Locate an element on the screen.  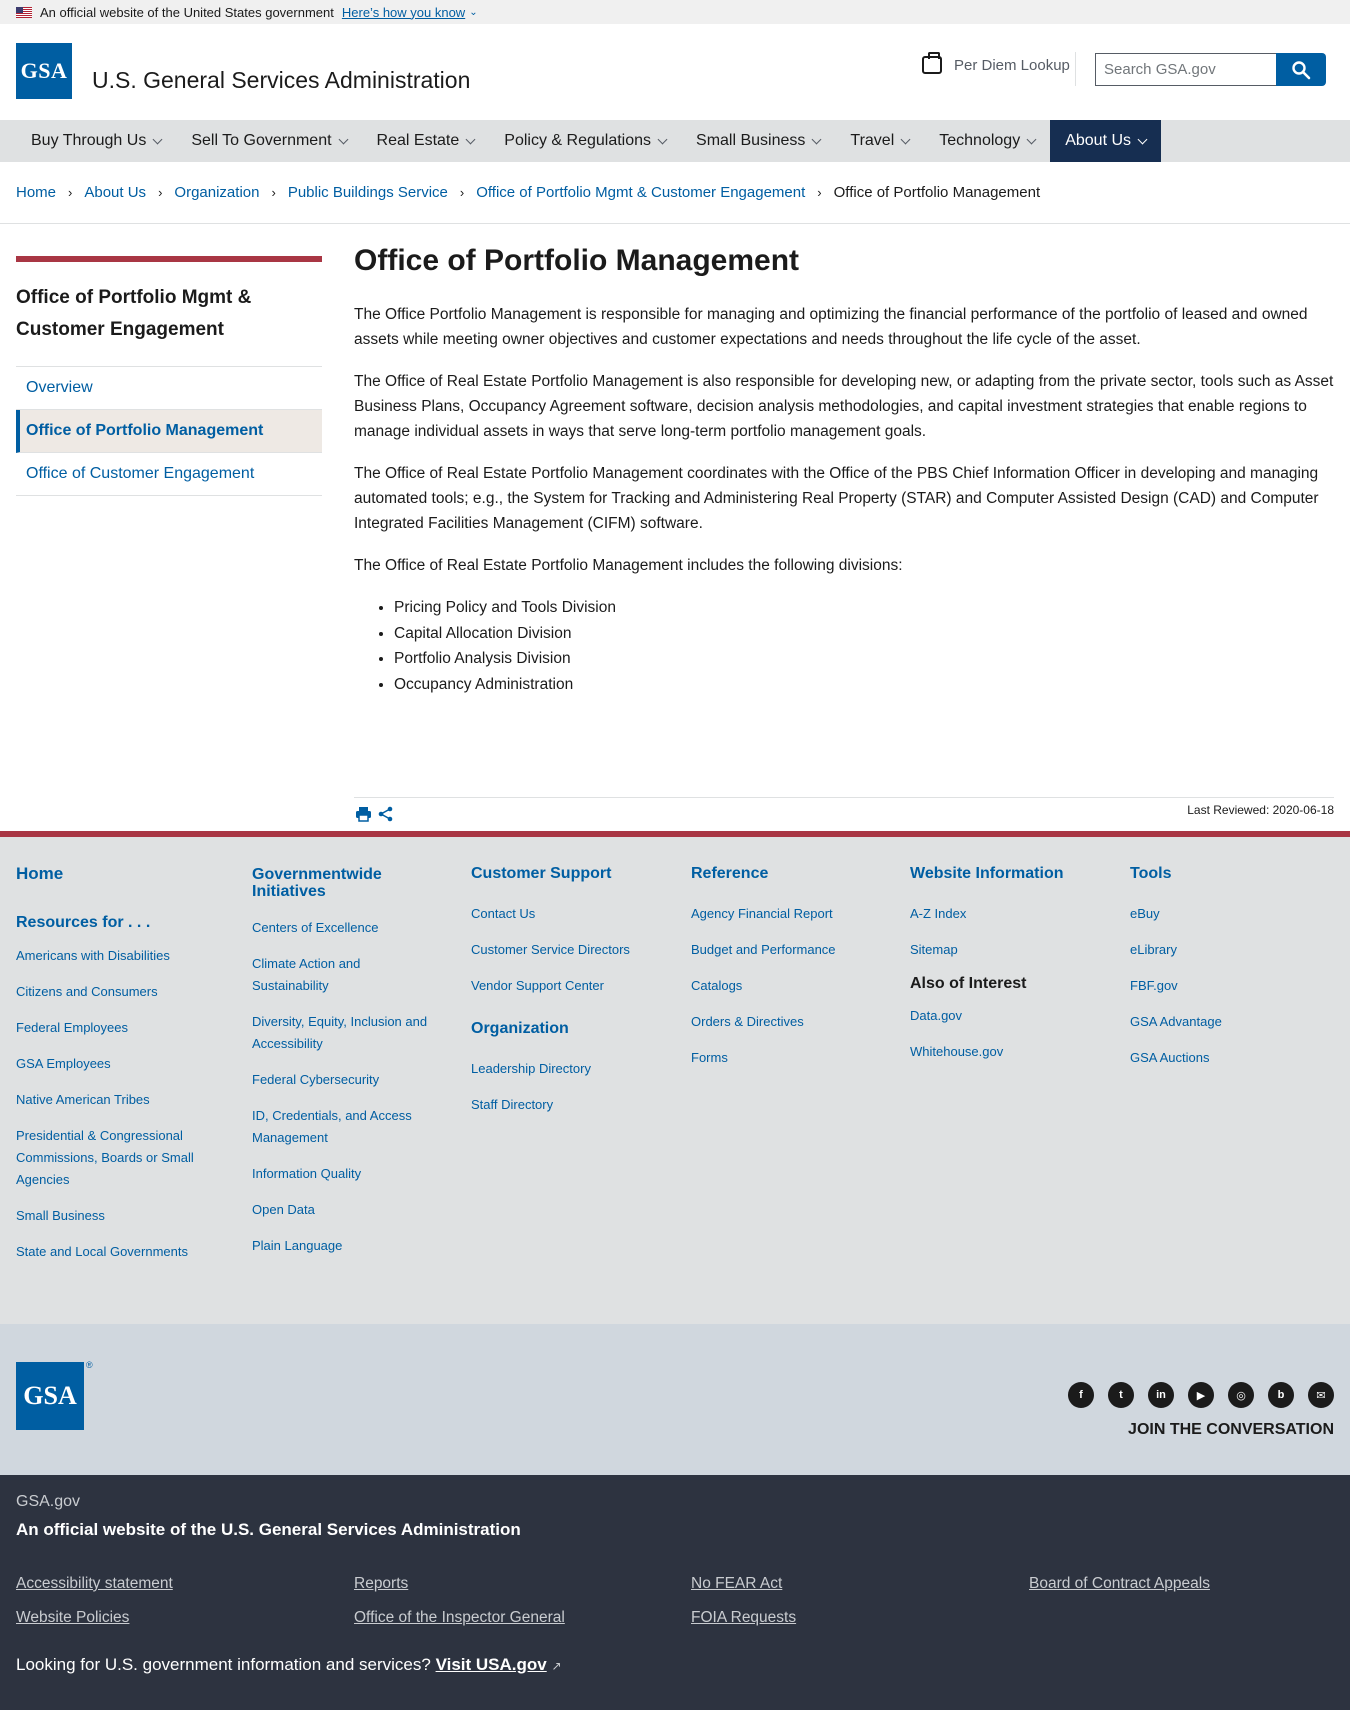
gsa-gov-link: GSA.gov is located at coordinates (48, 1502).